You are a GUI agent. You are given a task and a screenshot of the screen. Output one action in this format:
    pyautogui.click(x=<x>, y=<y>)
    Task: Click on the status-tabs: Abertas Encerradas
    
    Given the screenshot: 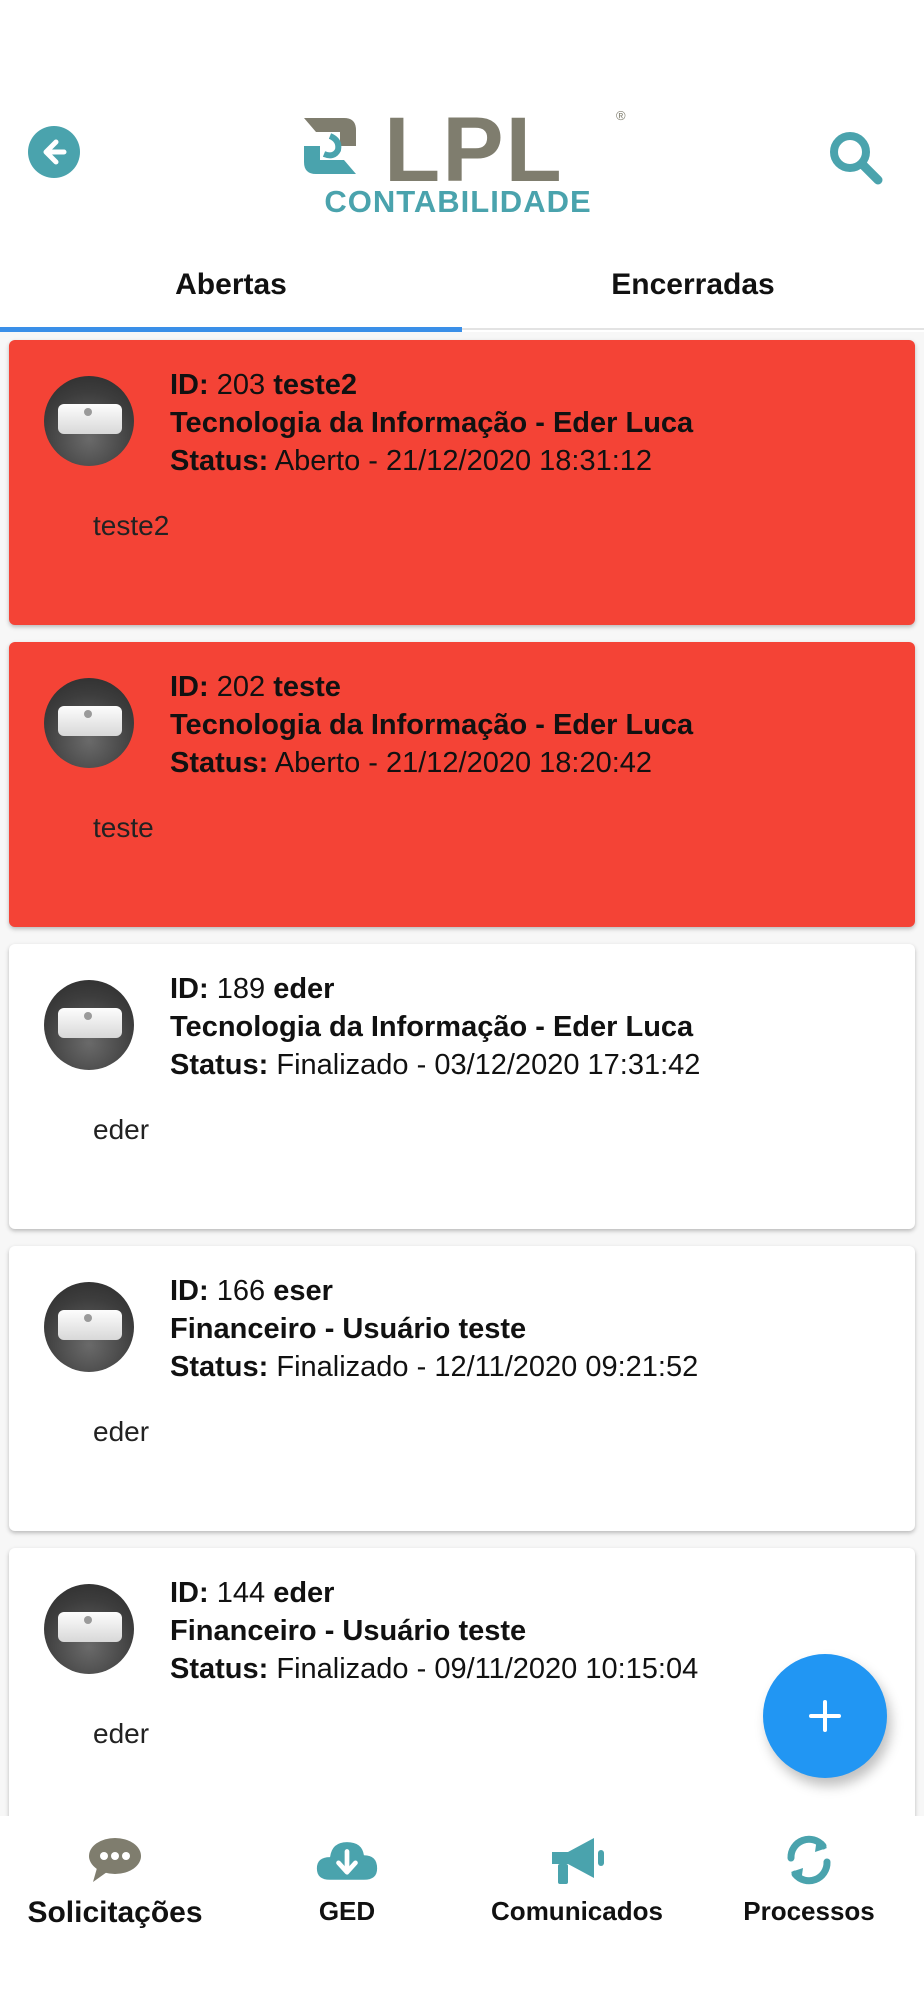 What is the action you would take?
    pyautogui.click(x=462, y=286)
    